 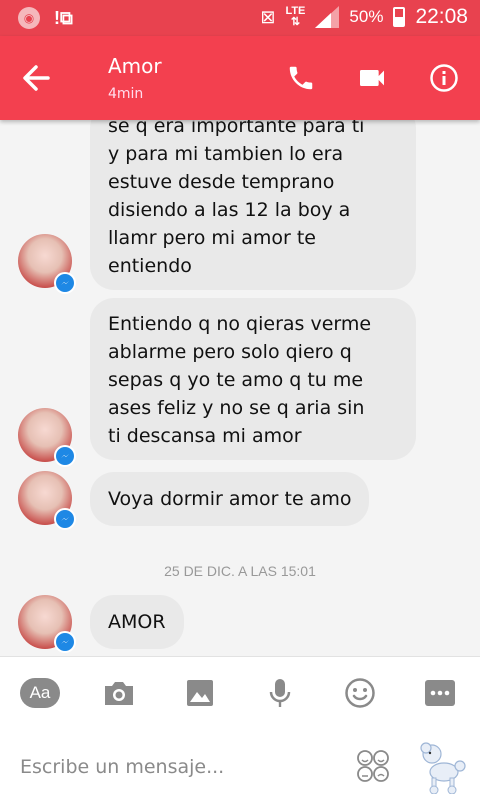 I want to click on font-button: Aa, so click(x=40, y=693).